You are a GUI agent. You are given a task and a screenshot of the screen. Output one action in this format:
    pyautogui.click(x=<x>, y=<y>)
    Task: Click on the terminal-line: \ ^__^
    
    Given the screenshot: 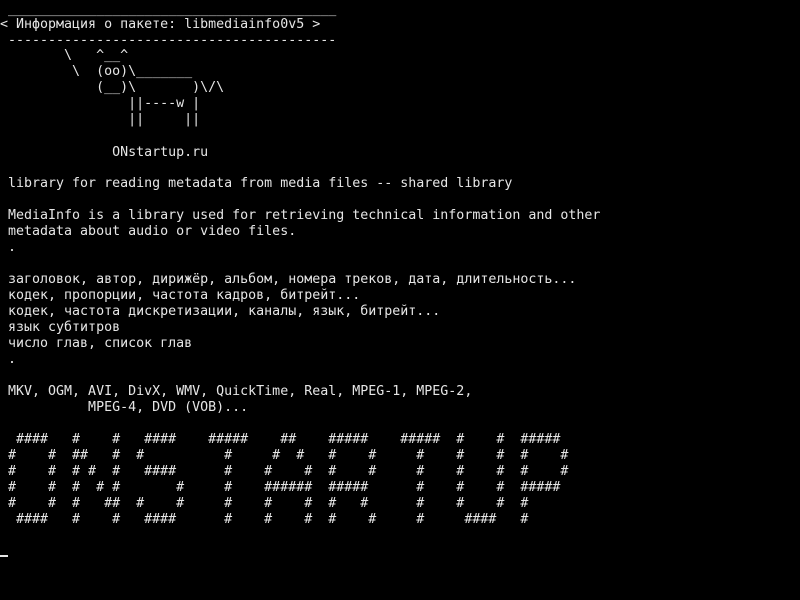 What is the action you would take?
    pyautogui.click(x=64, y=55)
    